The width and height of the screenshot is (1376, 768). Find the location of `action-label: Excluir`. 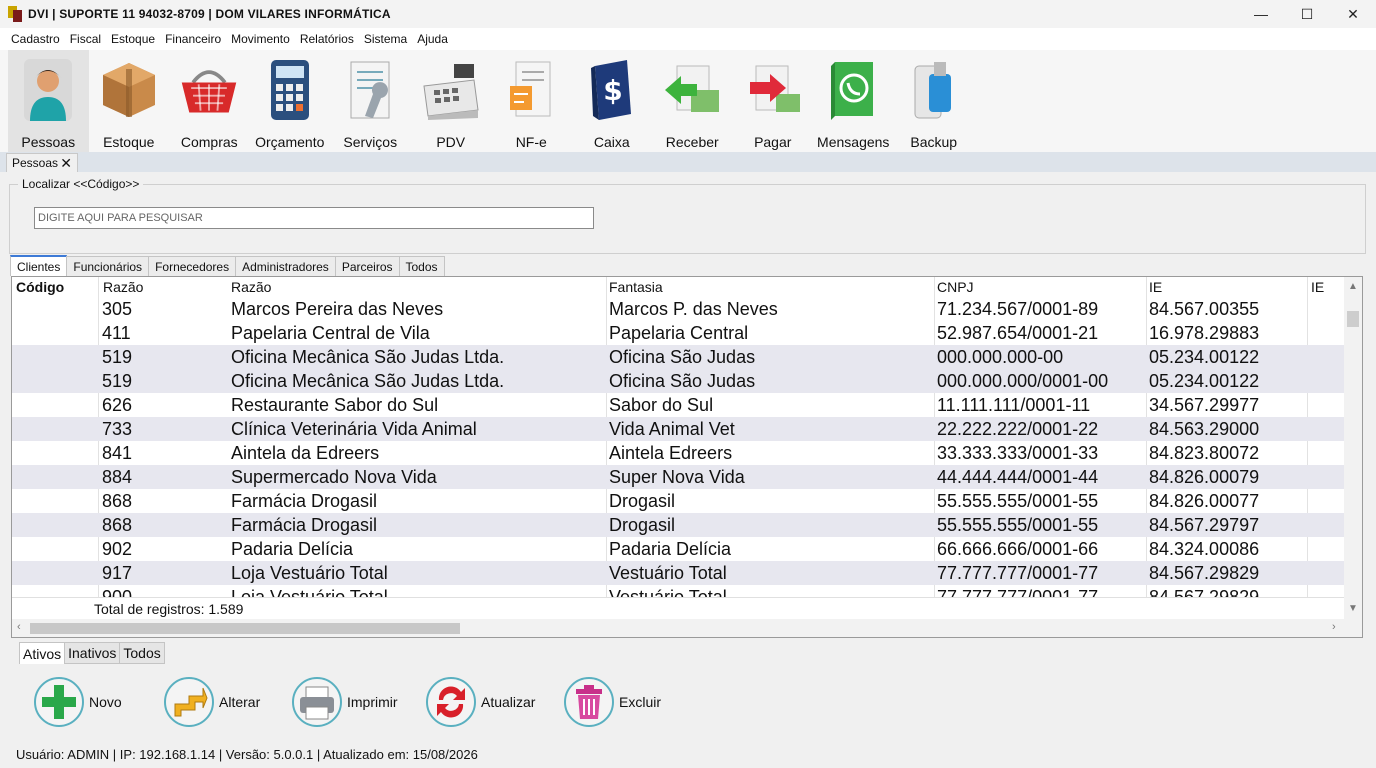

action-label: Excluir is located at coordinates (640, 702).